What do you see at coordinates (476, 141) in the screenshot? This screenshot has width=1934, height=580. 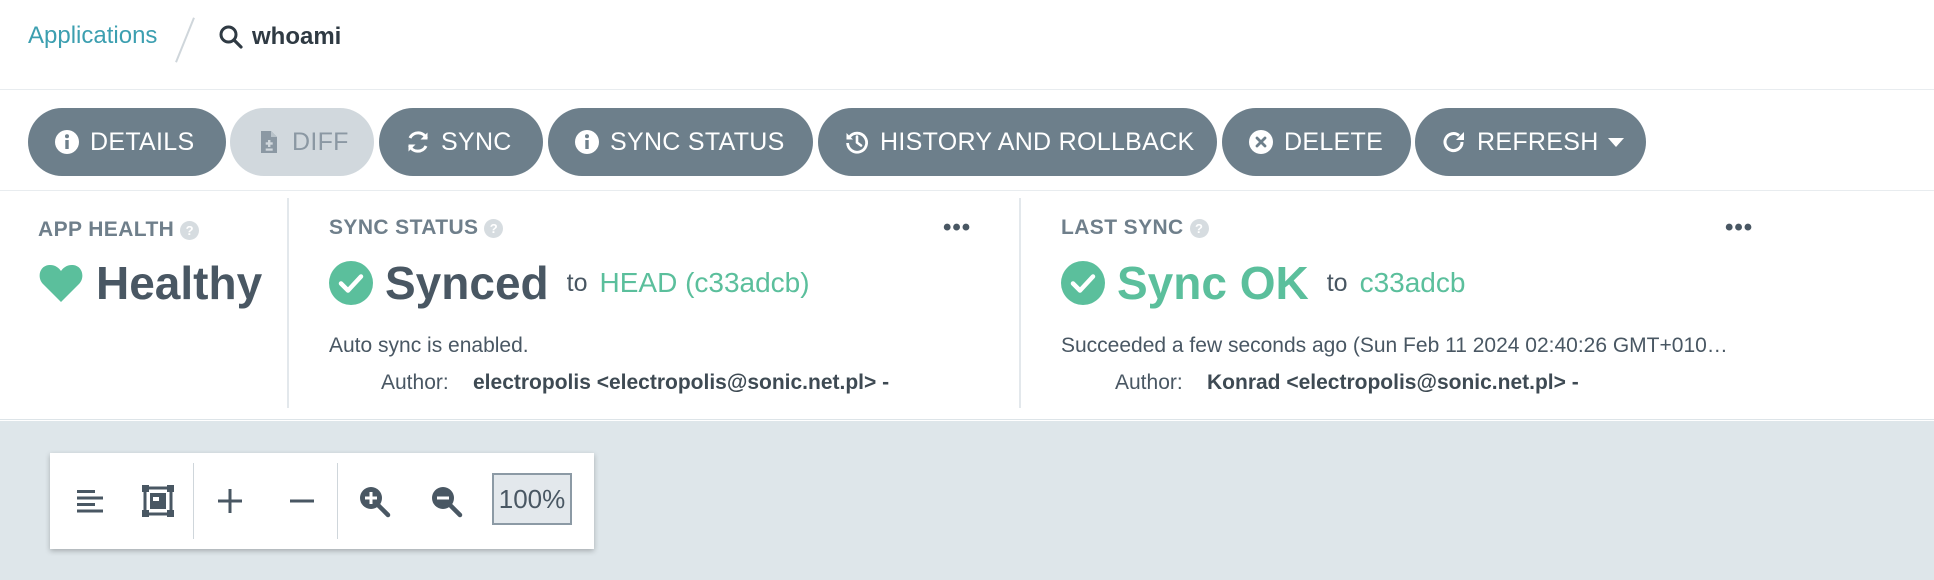 I see `sync-button-label: SYNC` at bounding box center [476, 141].